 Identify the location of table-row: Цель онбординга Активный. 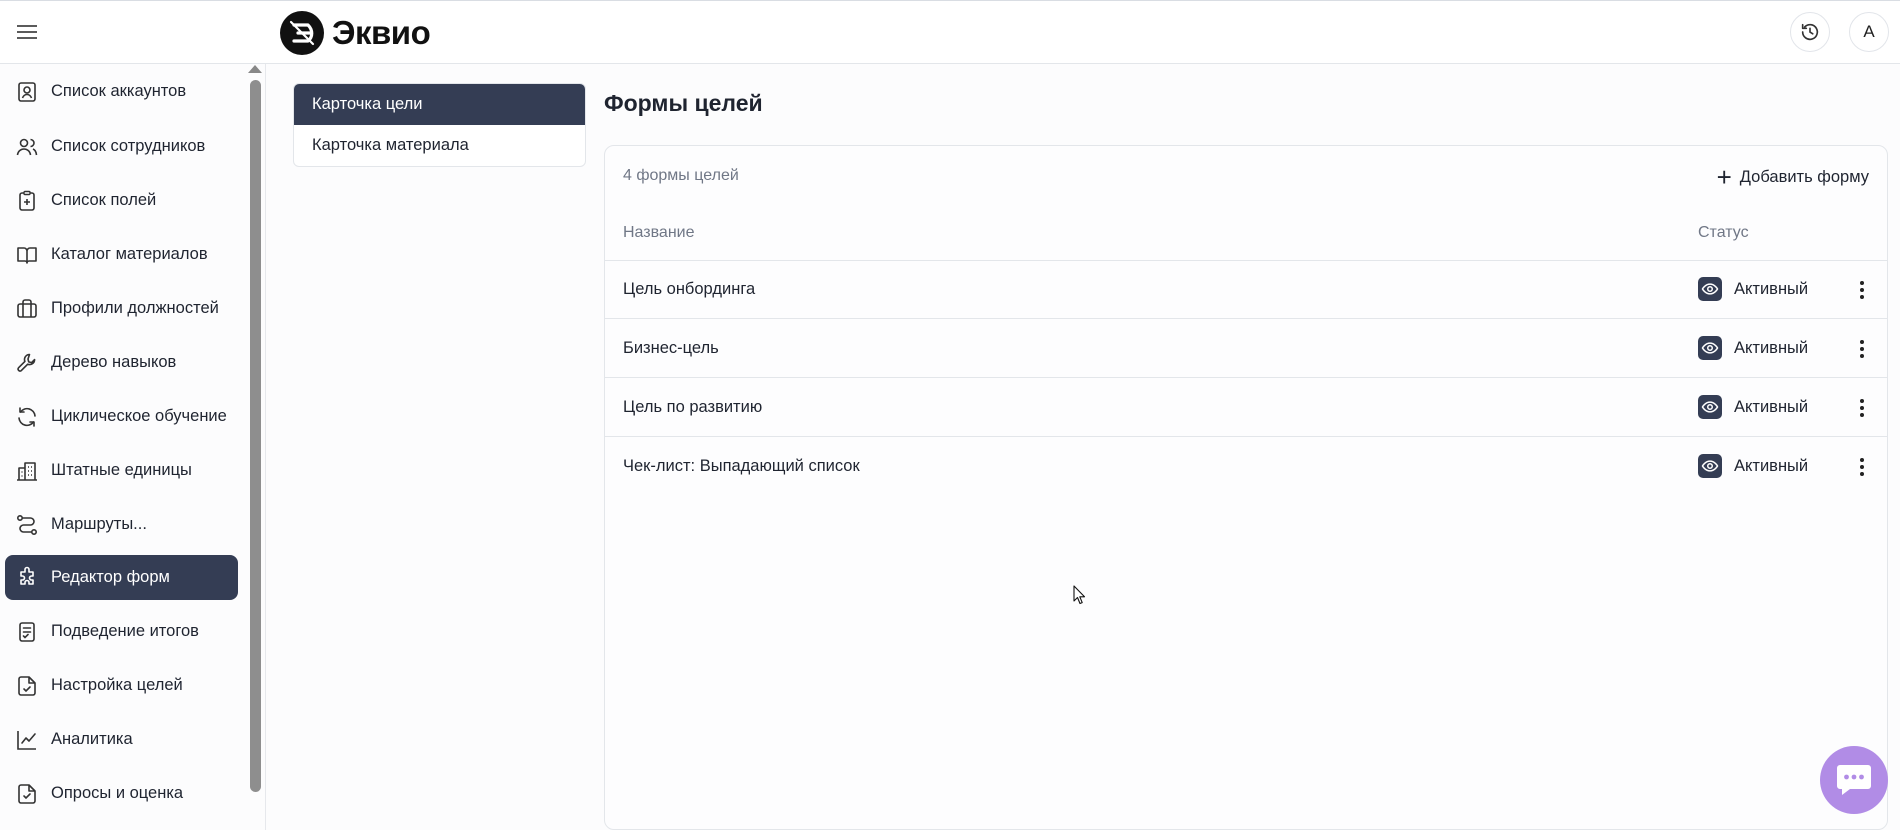
(1246, 290).